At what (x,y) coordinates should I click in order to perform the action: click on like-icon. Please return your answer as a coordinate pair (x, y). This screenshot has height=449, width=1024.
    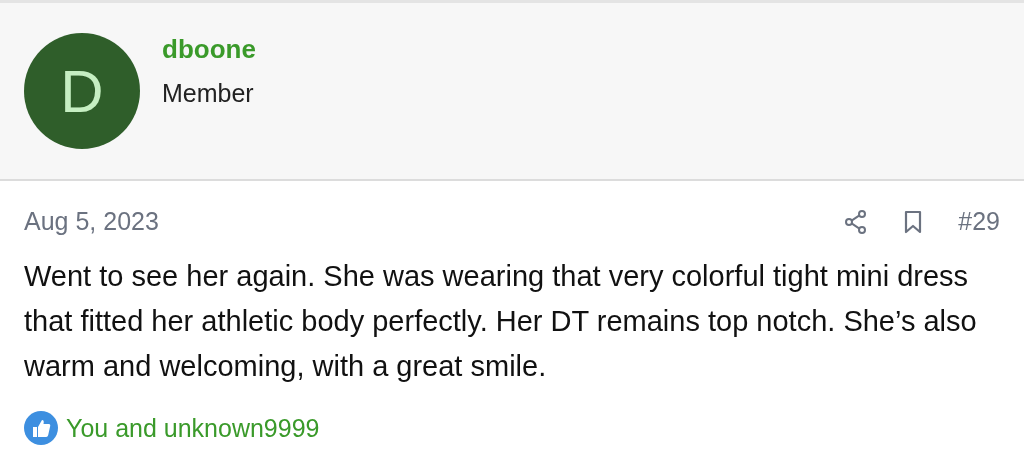
    Looking at the image, I should click on (41, 428).